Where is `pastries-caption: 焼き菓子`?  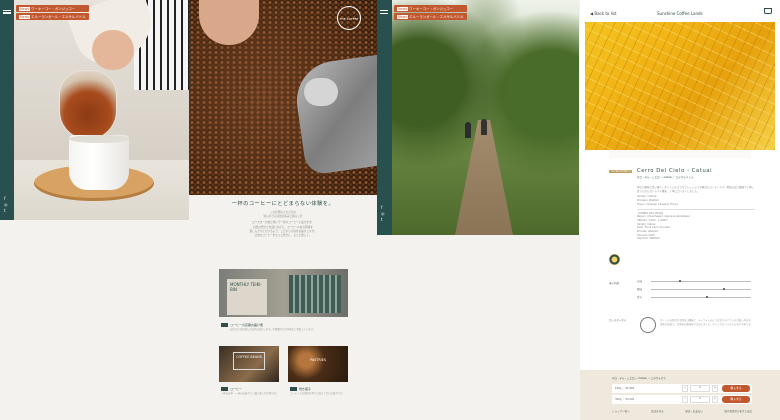
pastries-caption: 焼き菓子 is located at coordinates (300, 389).